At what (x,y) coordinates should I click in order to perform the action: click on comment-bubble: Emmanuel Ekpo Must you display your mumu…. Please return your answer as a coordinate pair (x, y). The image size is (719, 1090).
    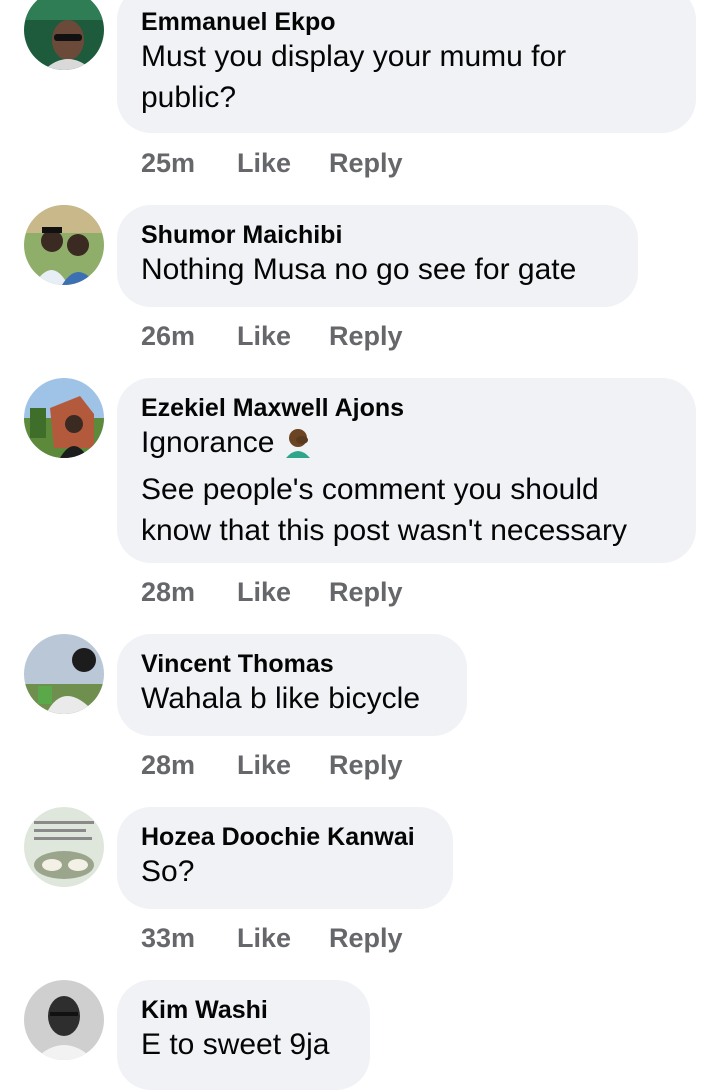
    Looking at the image, I should click on (406, 66).